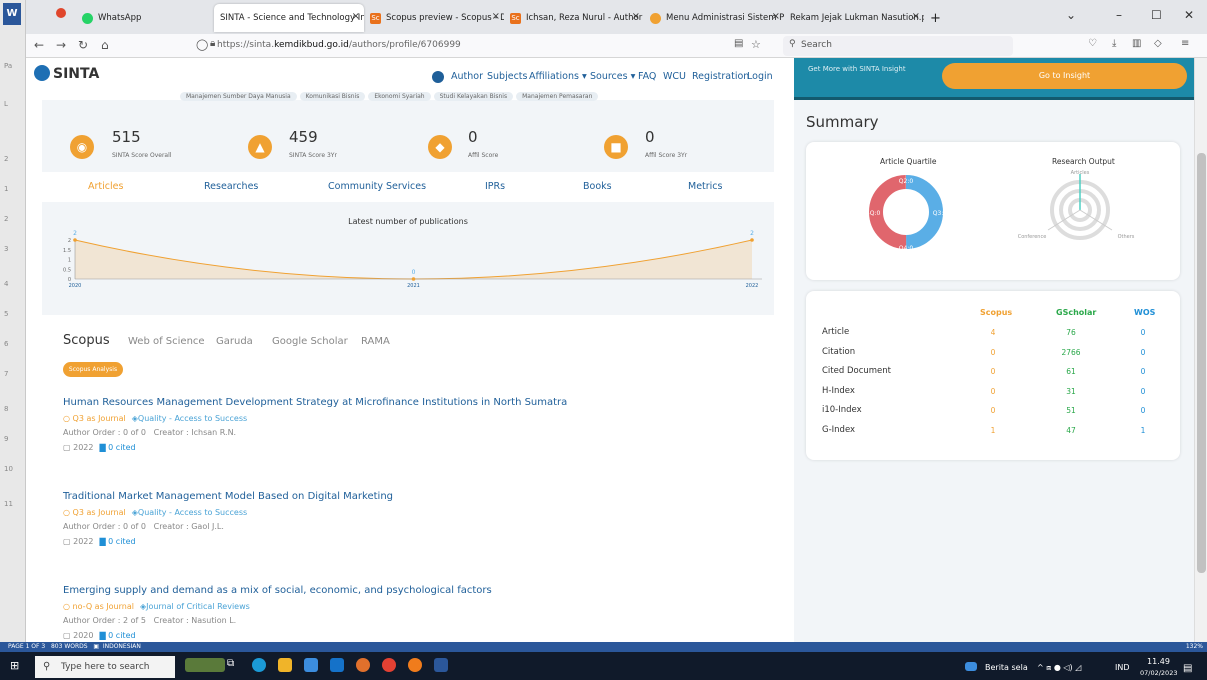  I want to click on back-icon: ←, so click(39, 45).